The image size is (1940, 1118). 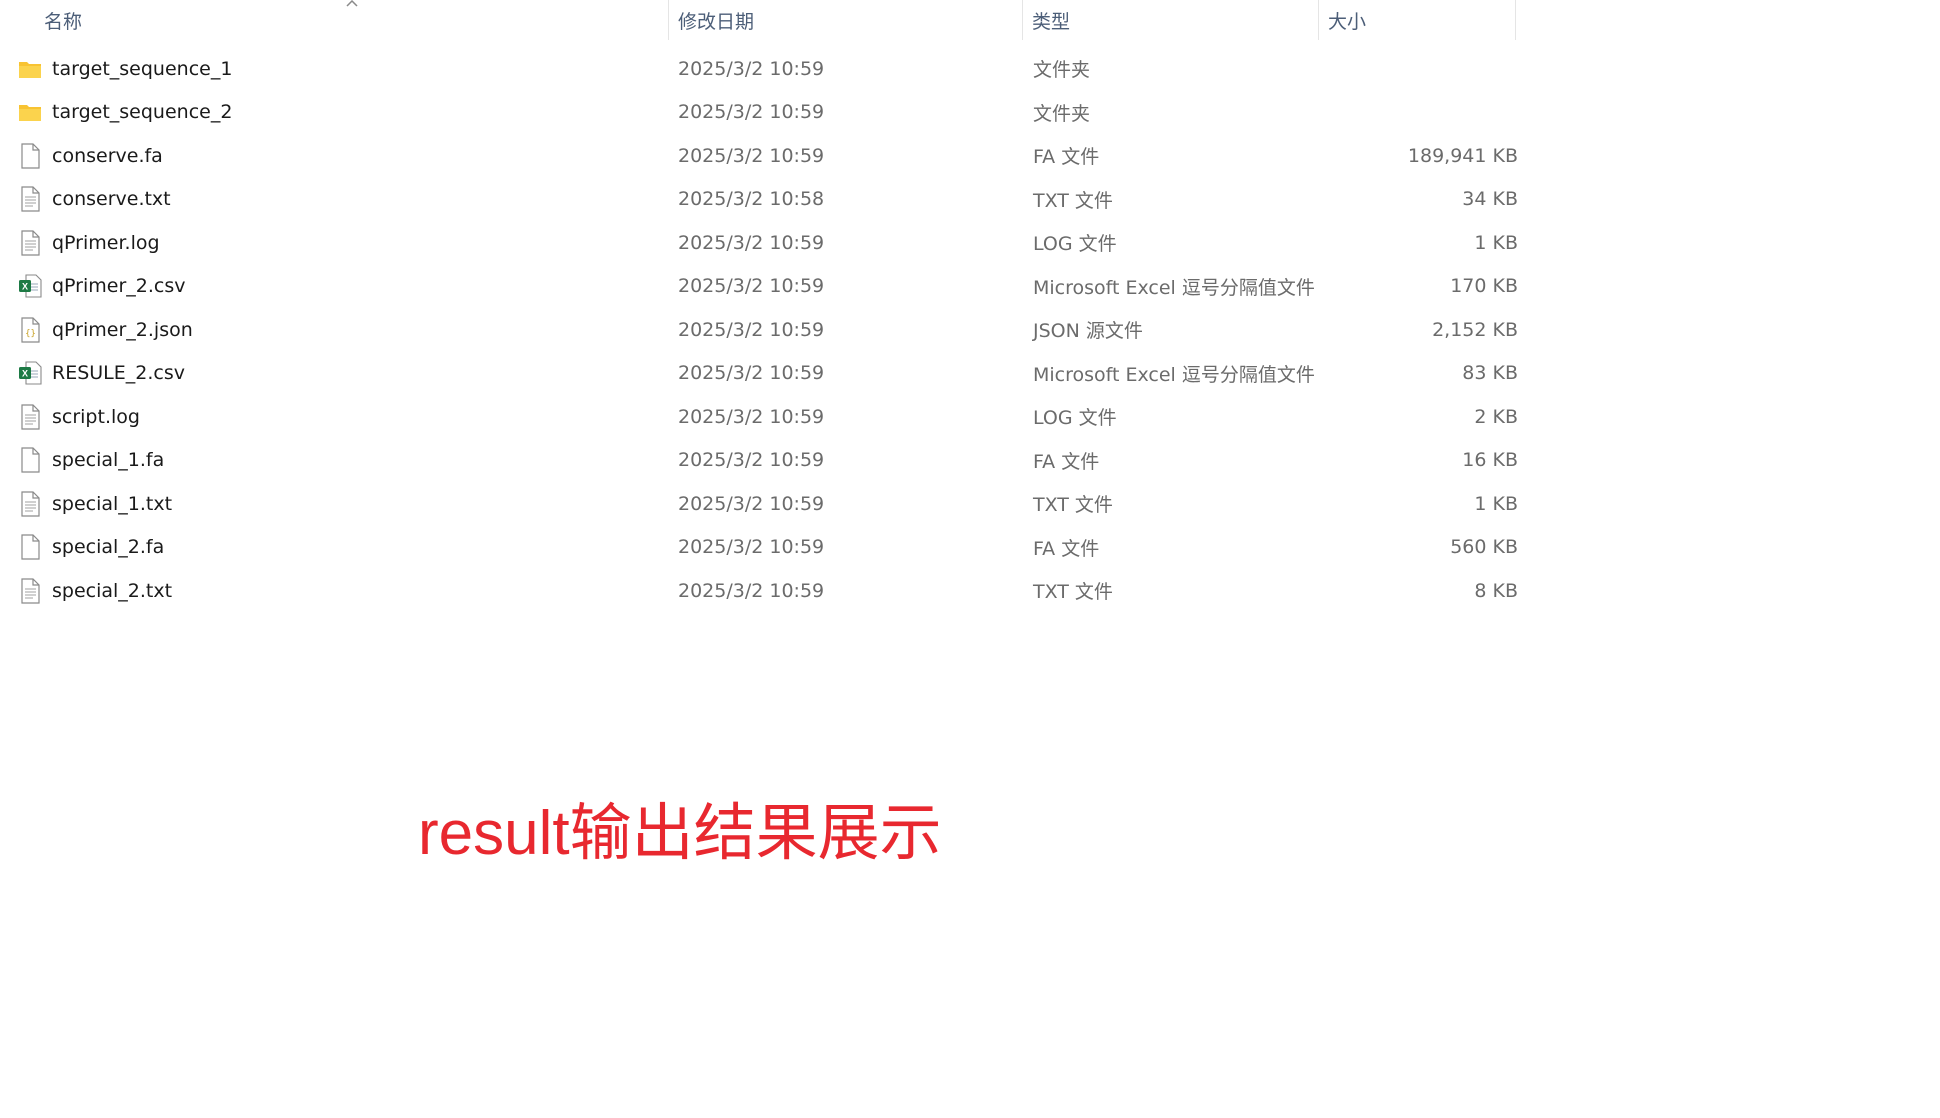 What do you see at coordinates (338, 547) in the screenshot?
I see `file-name-cell: special_2.fa` at bounding box center [338, 547].